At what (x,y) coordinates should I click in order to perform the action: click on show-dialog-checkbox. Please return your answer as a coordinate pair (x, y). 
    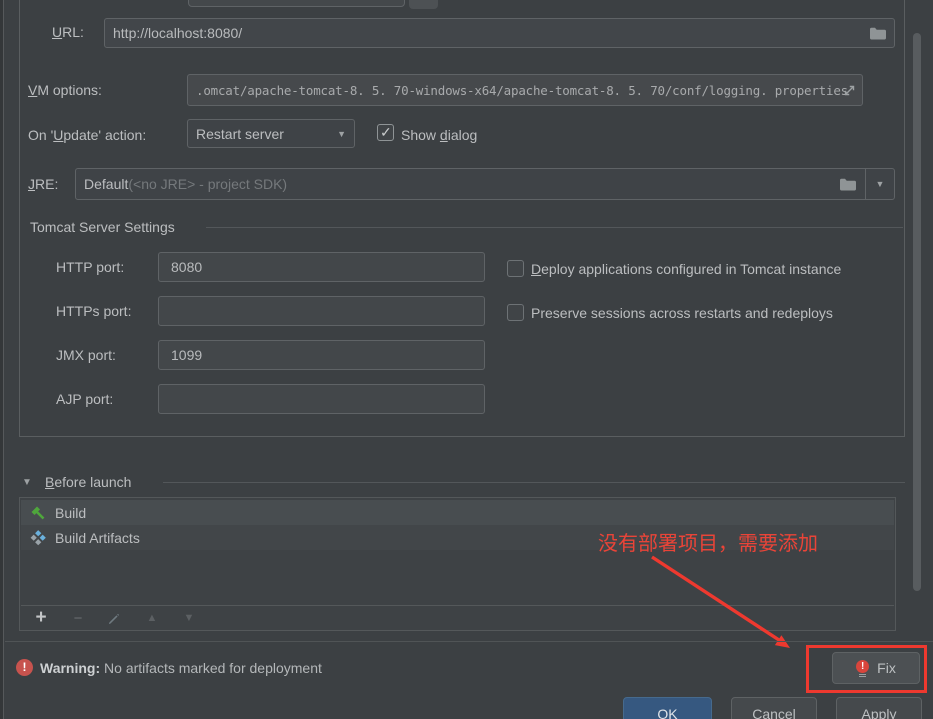
    Looking at the image, I should click on (385, 132).